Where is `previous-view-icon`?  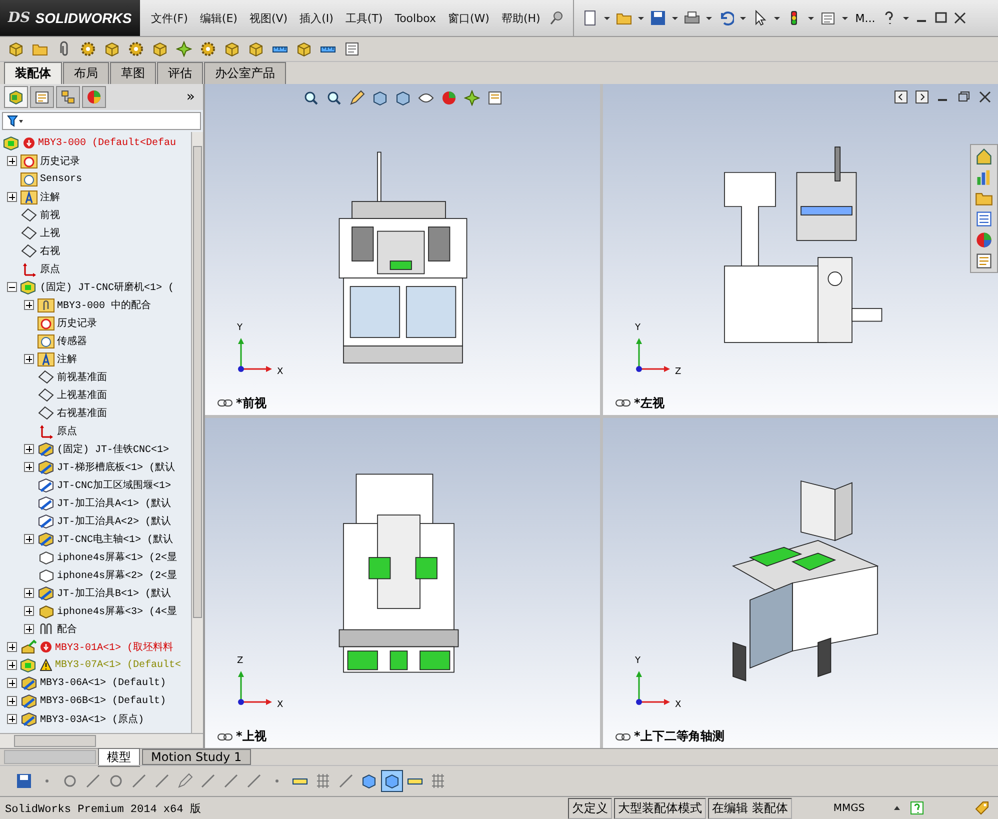
previous-view-icon is located at coordinates (901, 97).